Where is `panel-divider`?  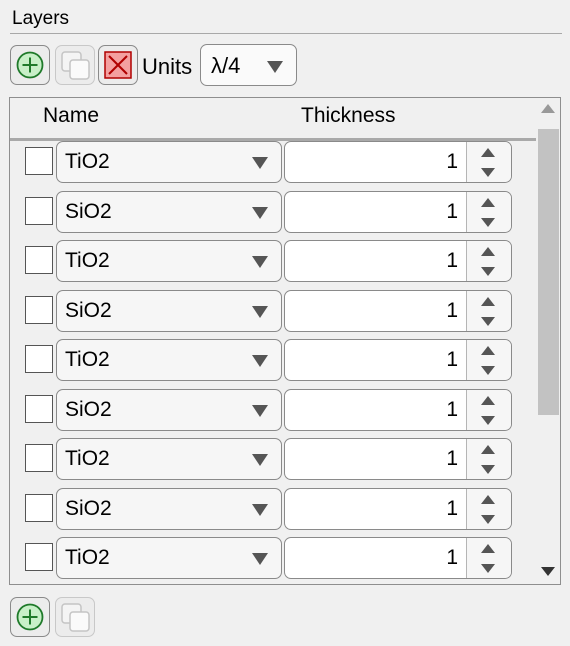 panel-divider is located at coordinates (286, 33).